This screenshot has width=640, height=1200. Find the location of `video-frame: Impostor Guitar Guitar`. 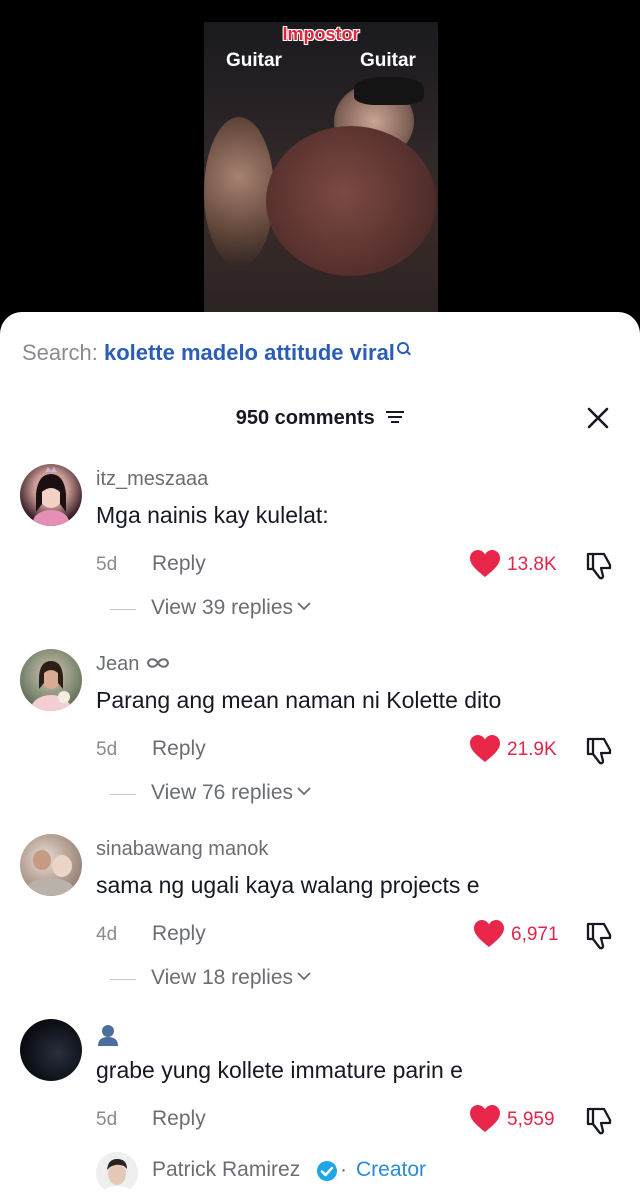

video-frame: Impostor Guitar Guitar is located at coordinates (321, 172).